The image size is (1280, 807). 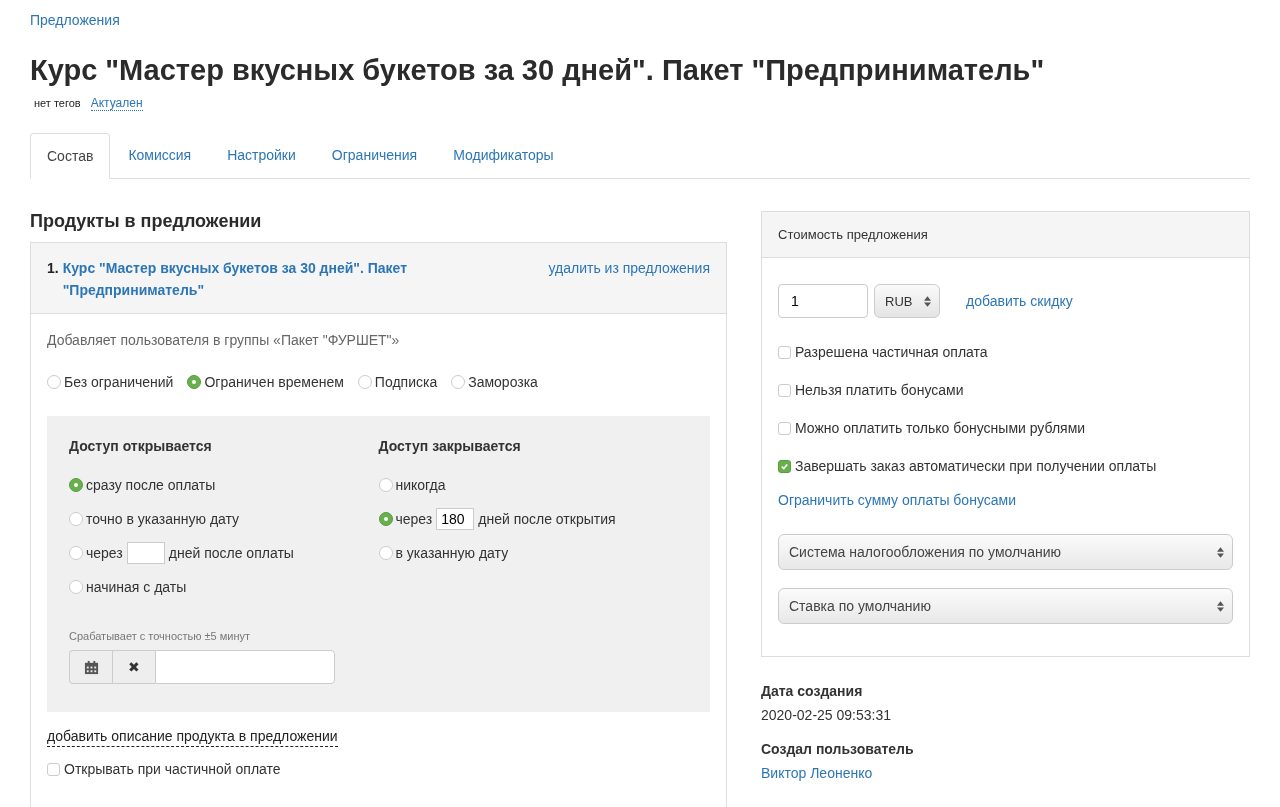 I want to click on checkbox-label: Можно оплатить только бонусными рублями, so click(x=940, y=428).